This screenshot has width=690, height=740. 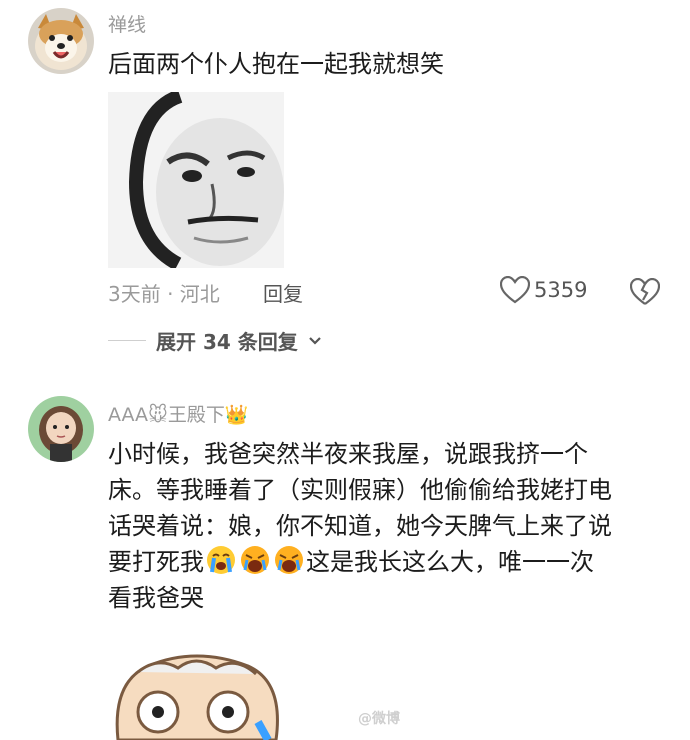 I want to click on panda-meme-face-icon, so click(x=196, y=180).